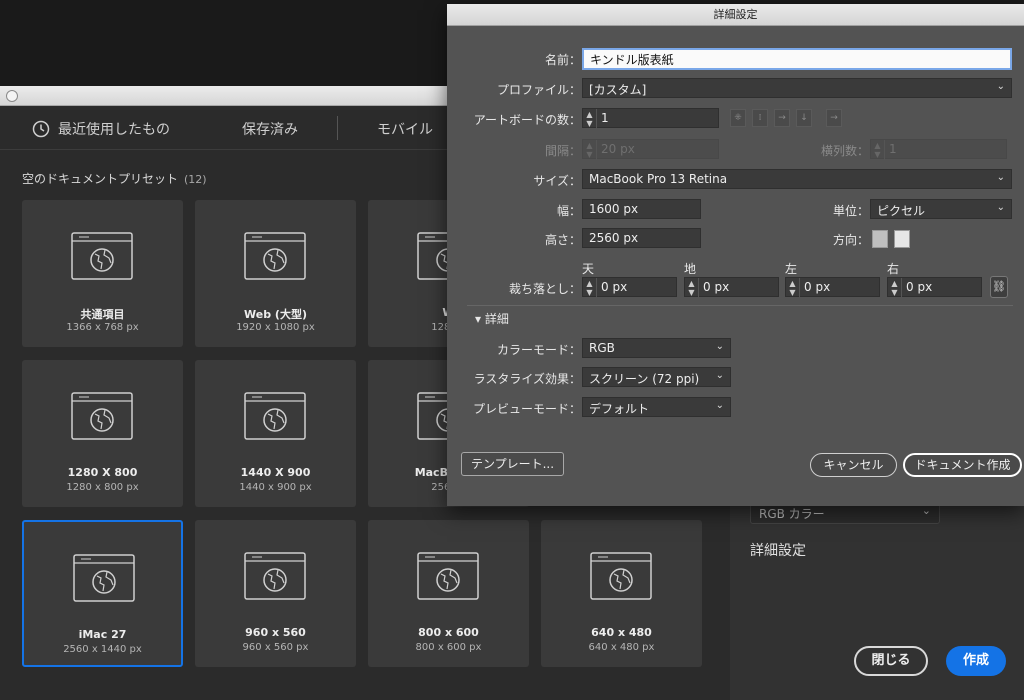 This screenshot has height=700, width=1024. What do you see at coordinates (656, 348) in the screenshot?
I see `color-mode-select: RGB ⌄` at bounding box center [656, 348].